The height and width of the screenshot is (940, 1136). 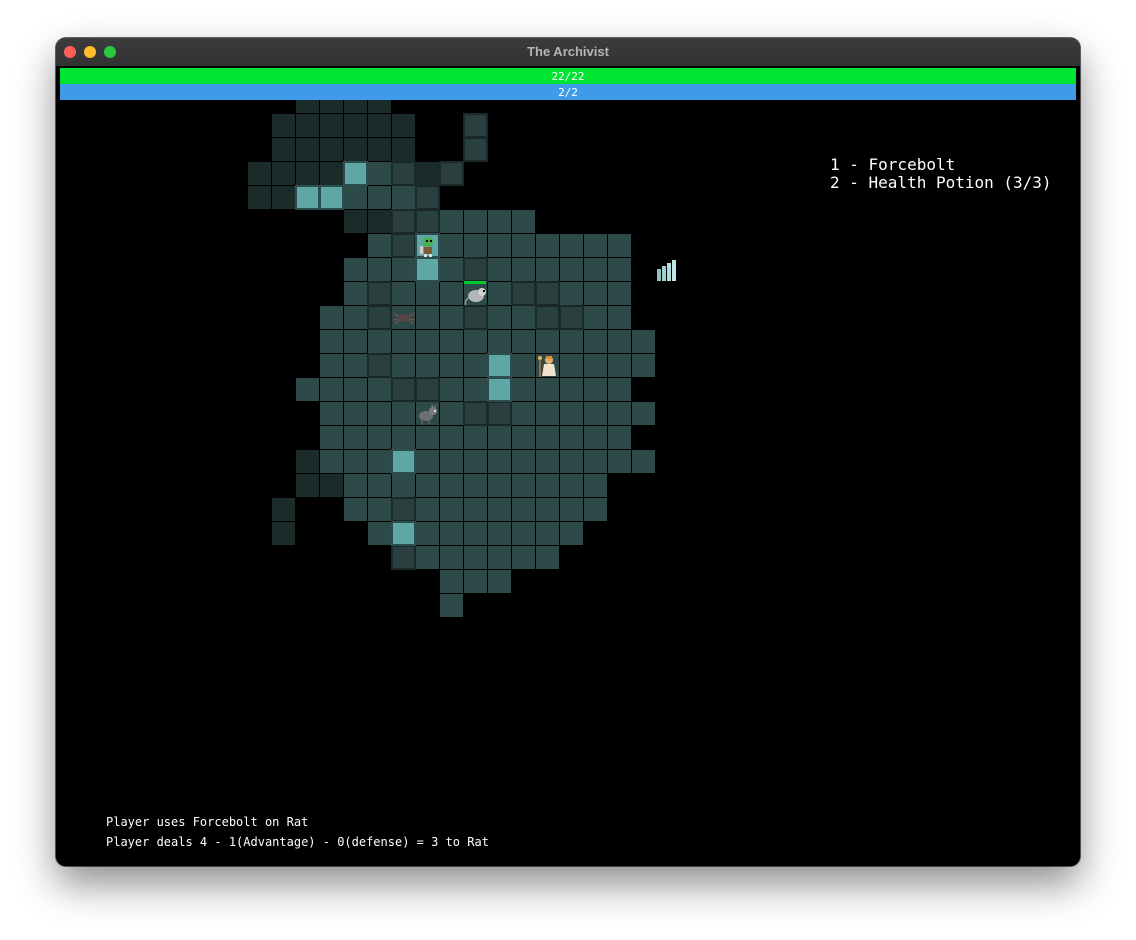 What do you see at coordinates (568, 76) in the screenshot?
I see `health-bar-label: 22/22` at bounding box center [568, 76].